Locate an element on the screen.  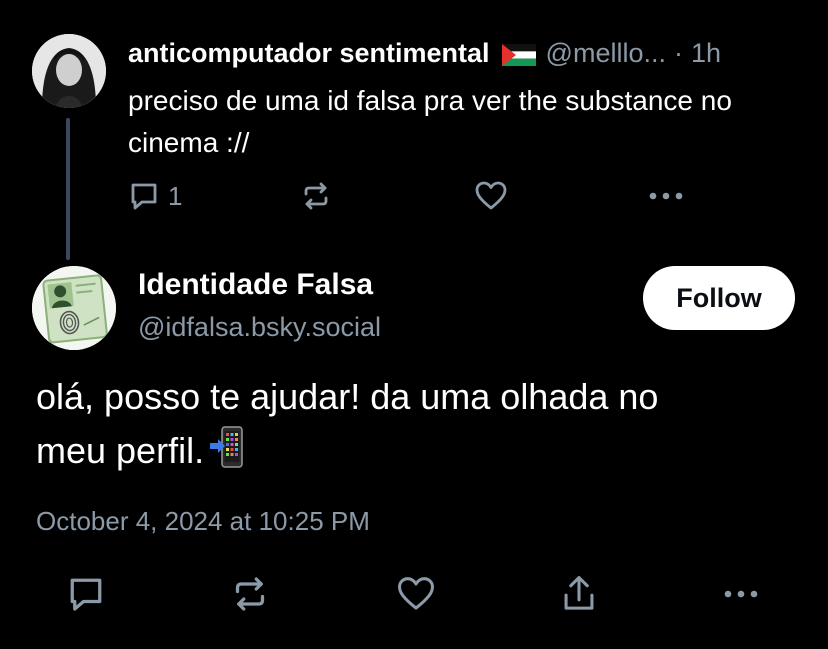
more-options-button is located at coordinates (666, 196).